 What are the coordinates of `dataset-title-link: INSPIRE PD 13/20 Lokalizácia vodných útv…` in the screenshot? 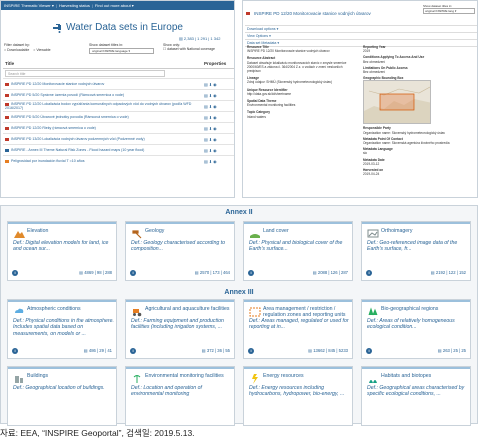 It's located at (78, 139).